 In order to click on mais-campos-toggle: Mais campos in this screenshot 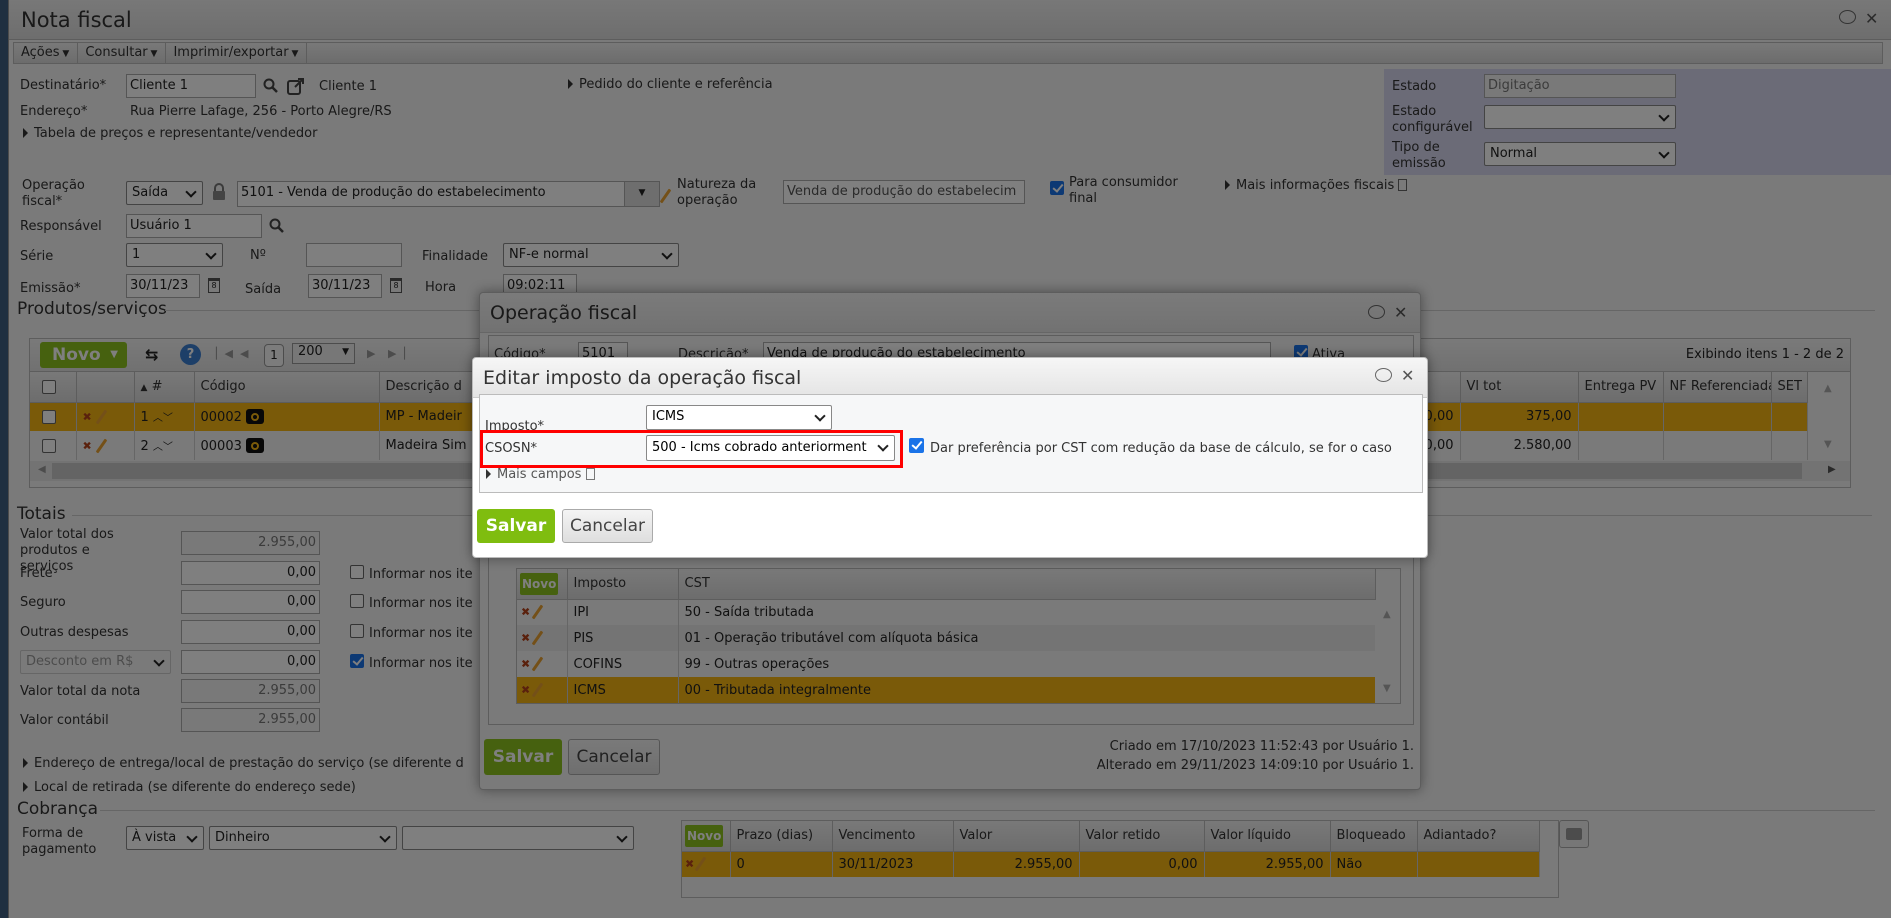, I will do `click(540, 475)`.